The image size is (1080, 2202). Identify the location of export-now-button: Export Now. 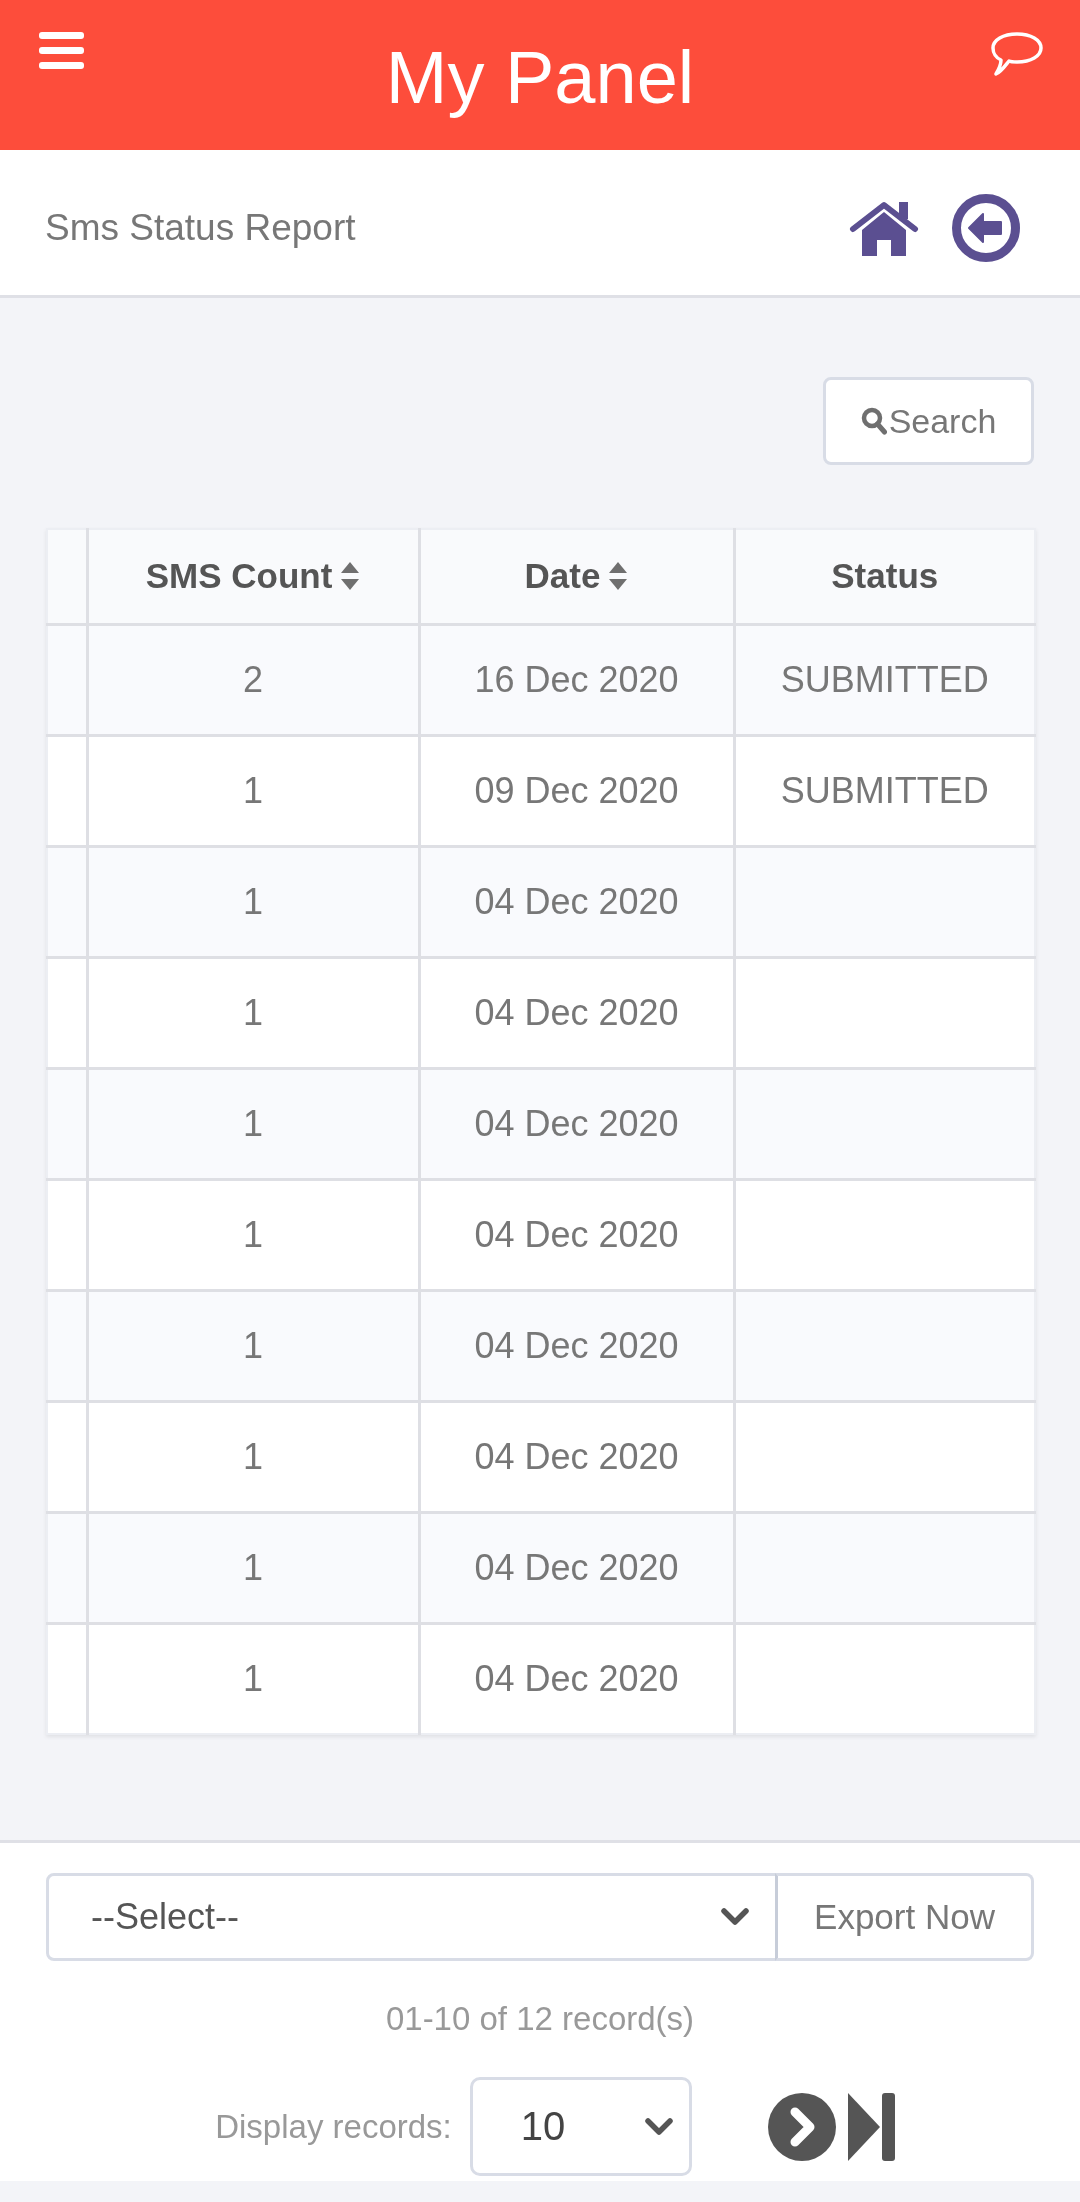
(904, 1917).